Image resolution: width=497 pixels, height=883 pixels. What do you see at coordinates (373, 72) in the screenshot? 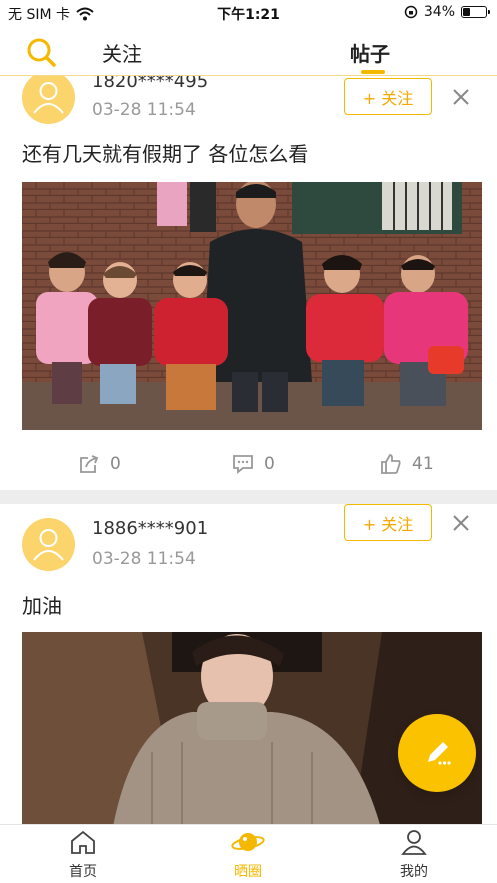
I see `active-tab-indicator` at bounding box center [373, 72].